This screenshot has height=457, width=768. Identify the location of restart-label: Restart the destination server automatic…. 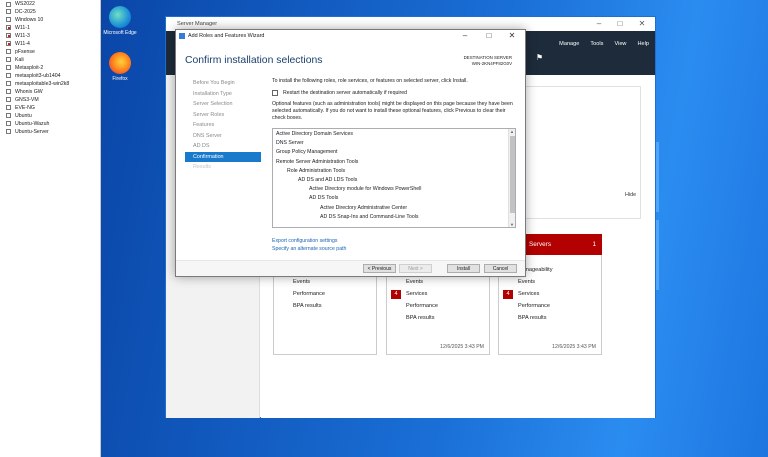
(345, 93).